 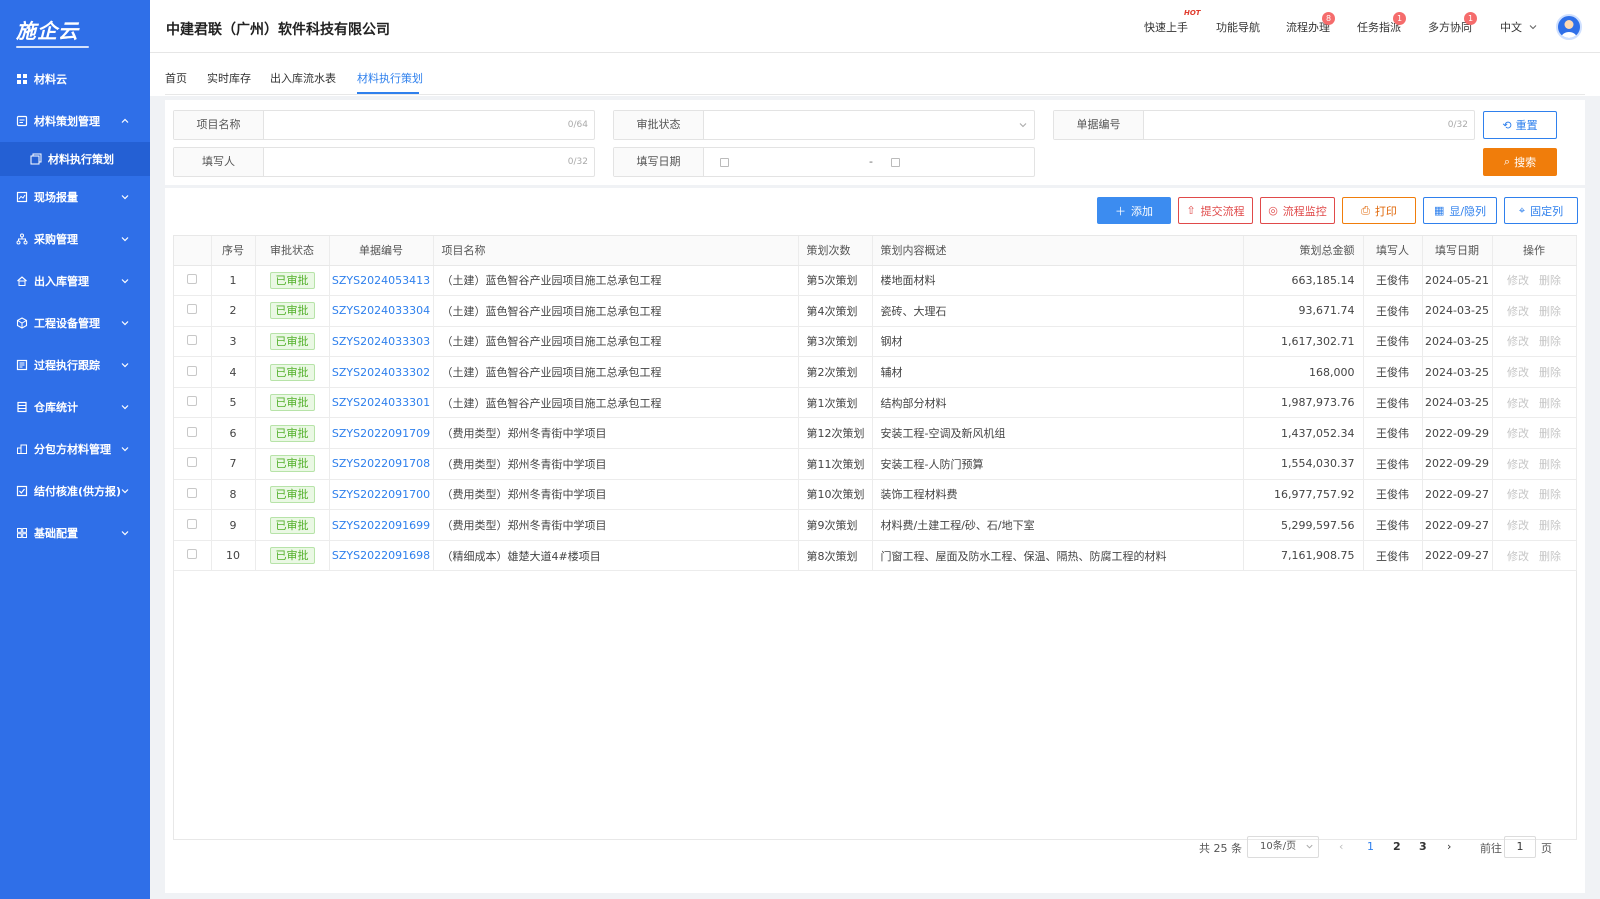 What do you see at coordinates (1449, 846) in the screenshot?
I see `next-page-icon: ›` at bounding box center [1449, 846].